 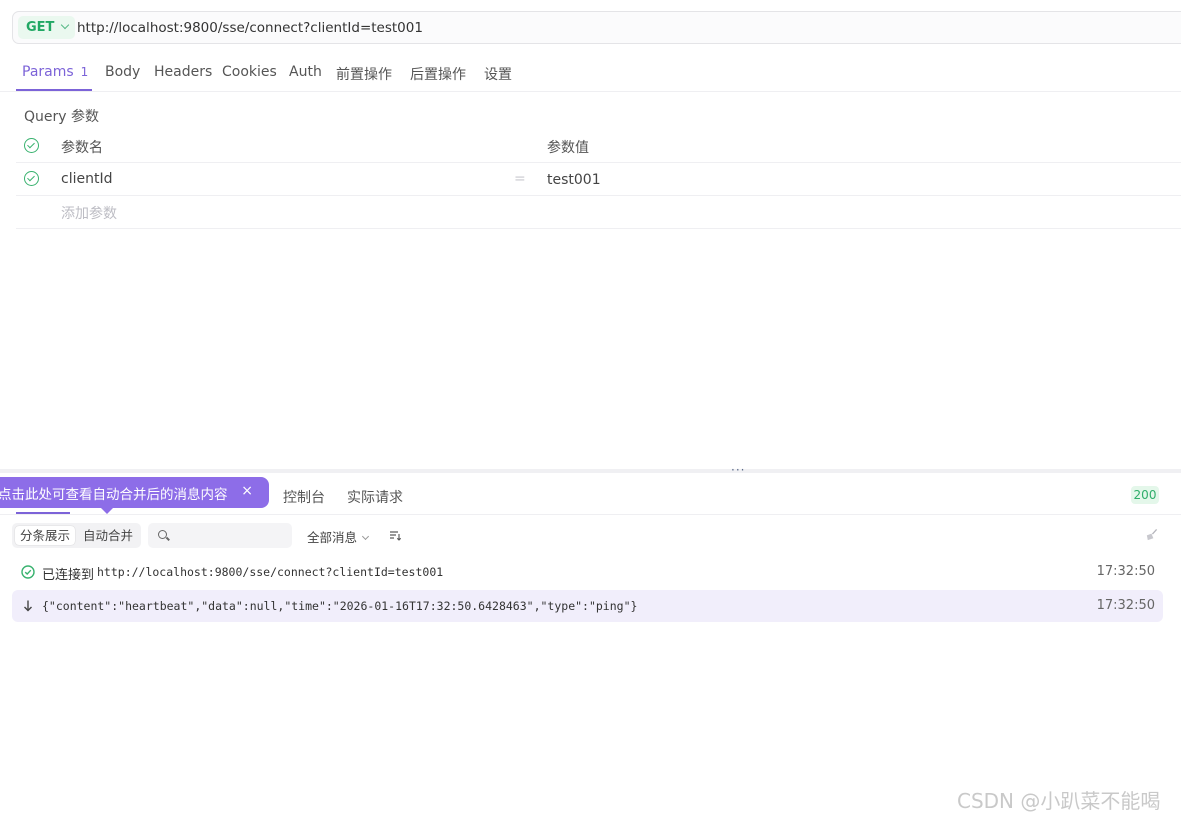 What do you see at coordinates (1151, 534) in the screenshot?
I see `clear-messages-icon` at bounding box center [1151, 534].